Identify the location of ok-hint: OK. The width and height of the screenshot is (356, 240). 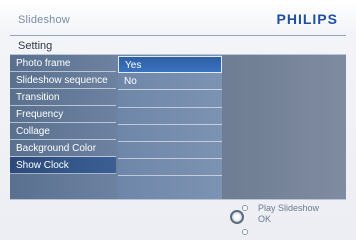
(265, 219).